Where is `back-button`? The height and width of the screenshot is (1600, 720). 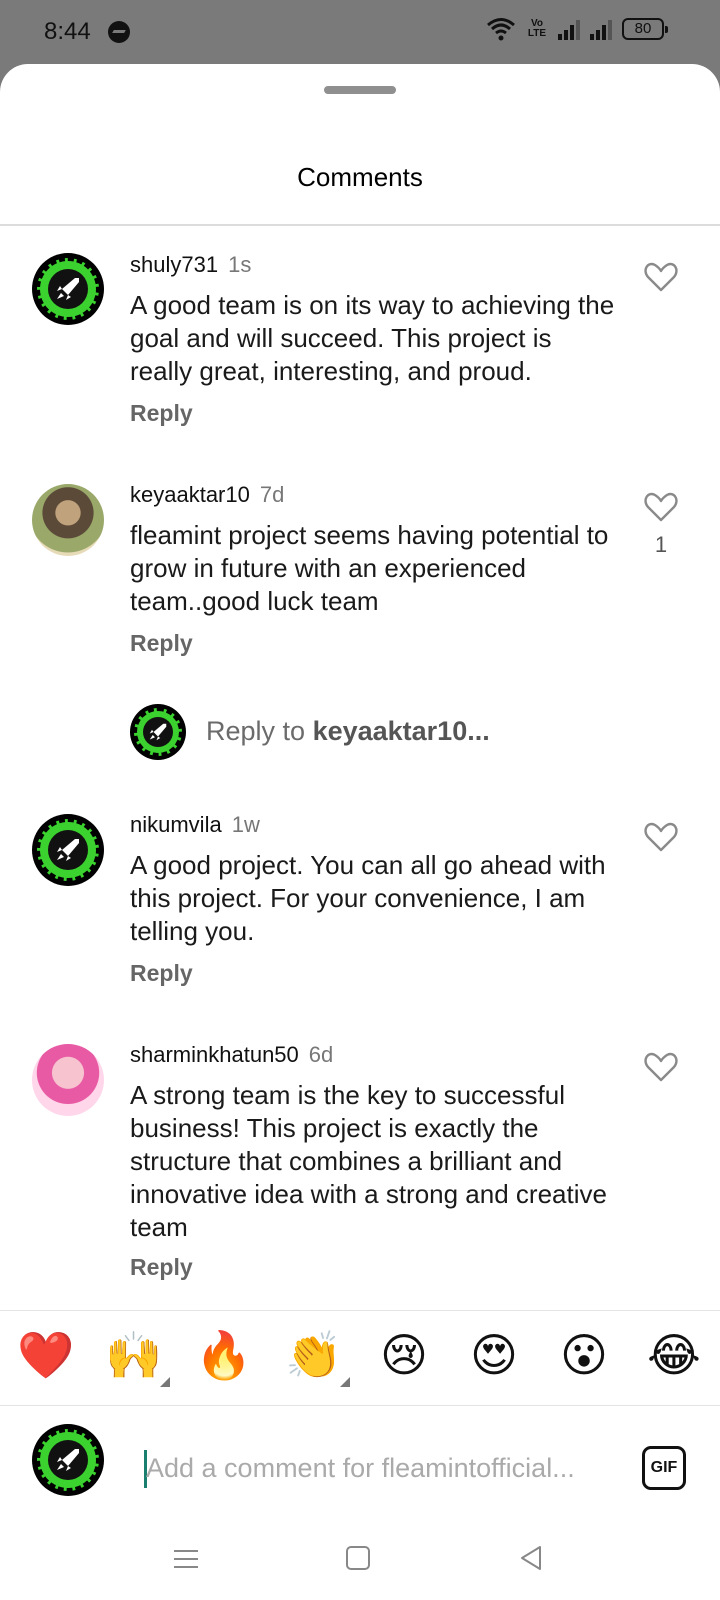
back-button is located at coordinates (531, 1558).